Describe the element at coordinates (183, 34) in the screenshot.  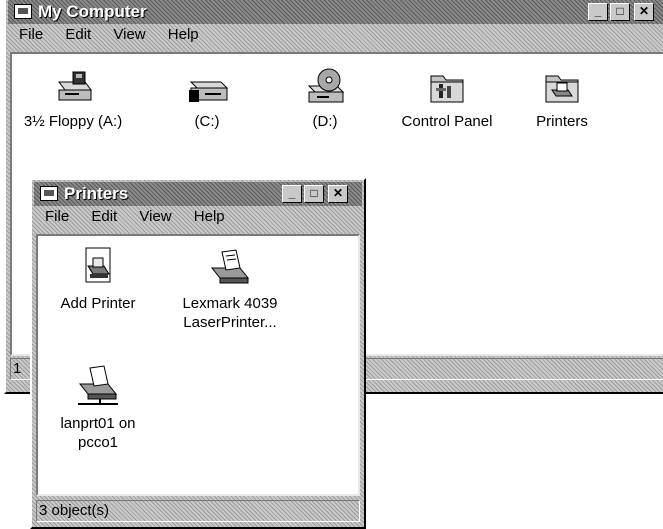
I see `menu-help: Help` at that location.